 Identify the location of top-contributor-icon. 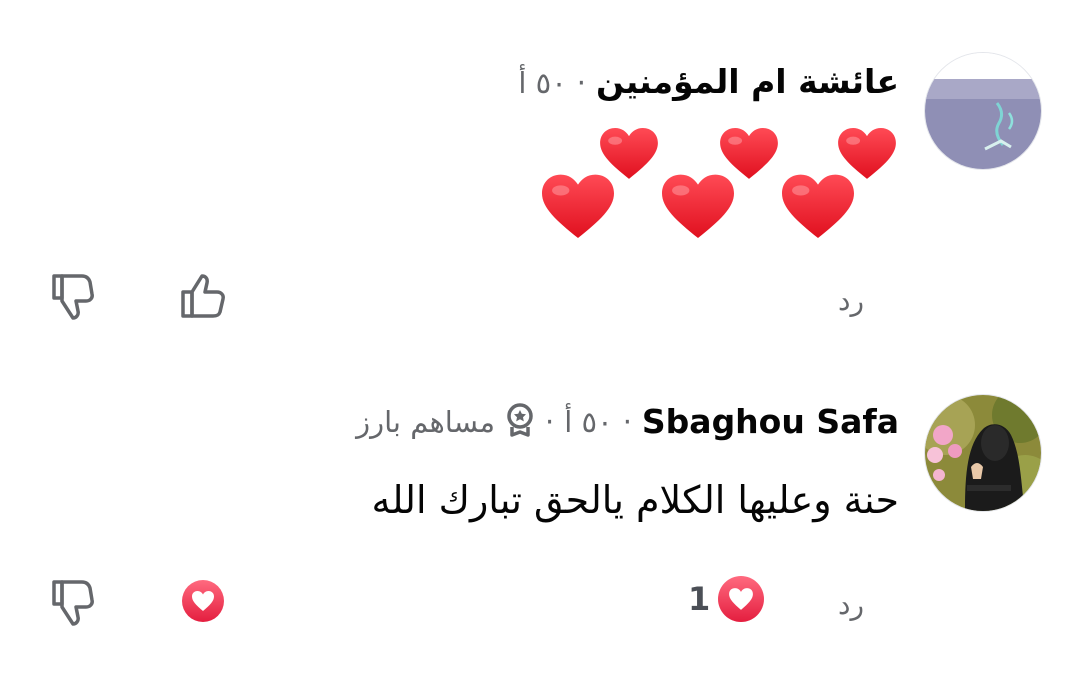
(520, 421).